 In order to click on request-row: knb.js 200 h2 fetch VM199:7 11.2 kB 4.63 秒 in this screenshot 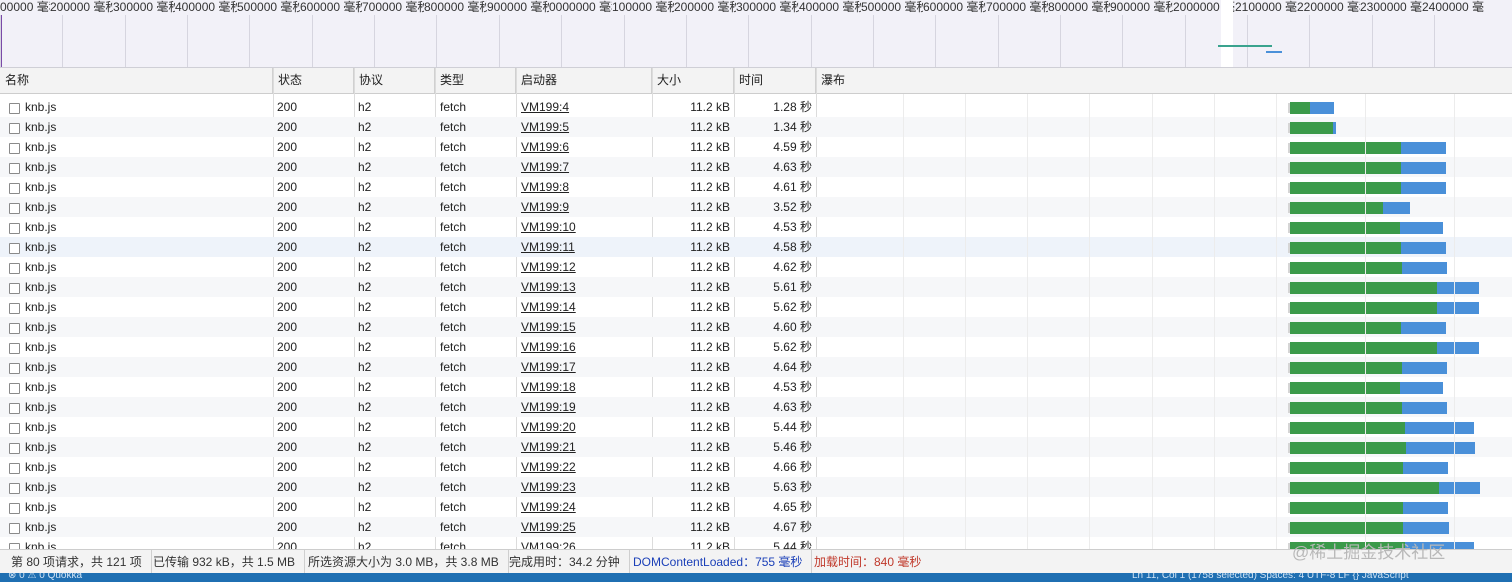, I will do `click(756, 167)`.